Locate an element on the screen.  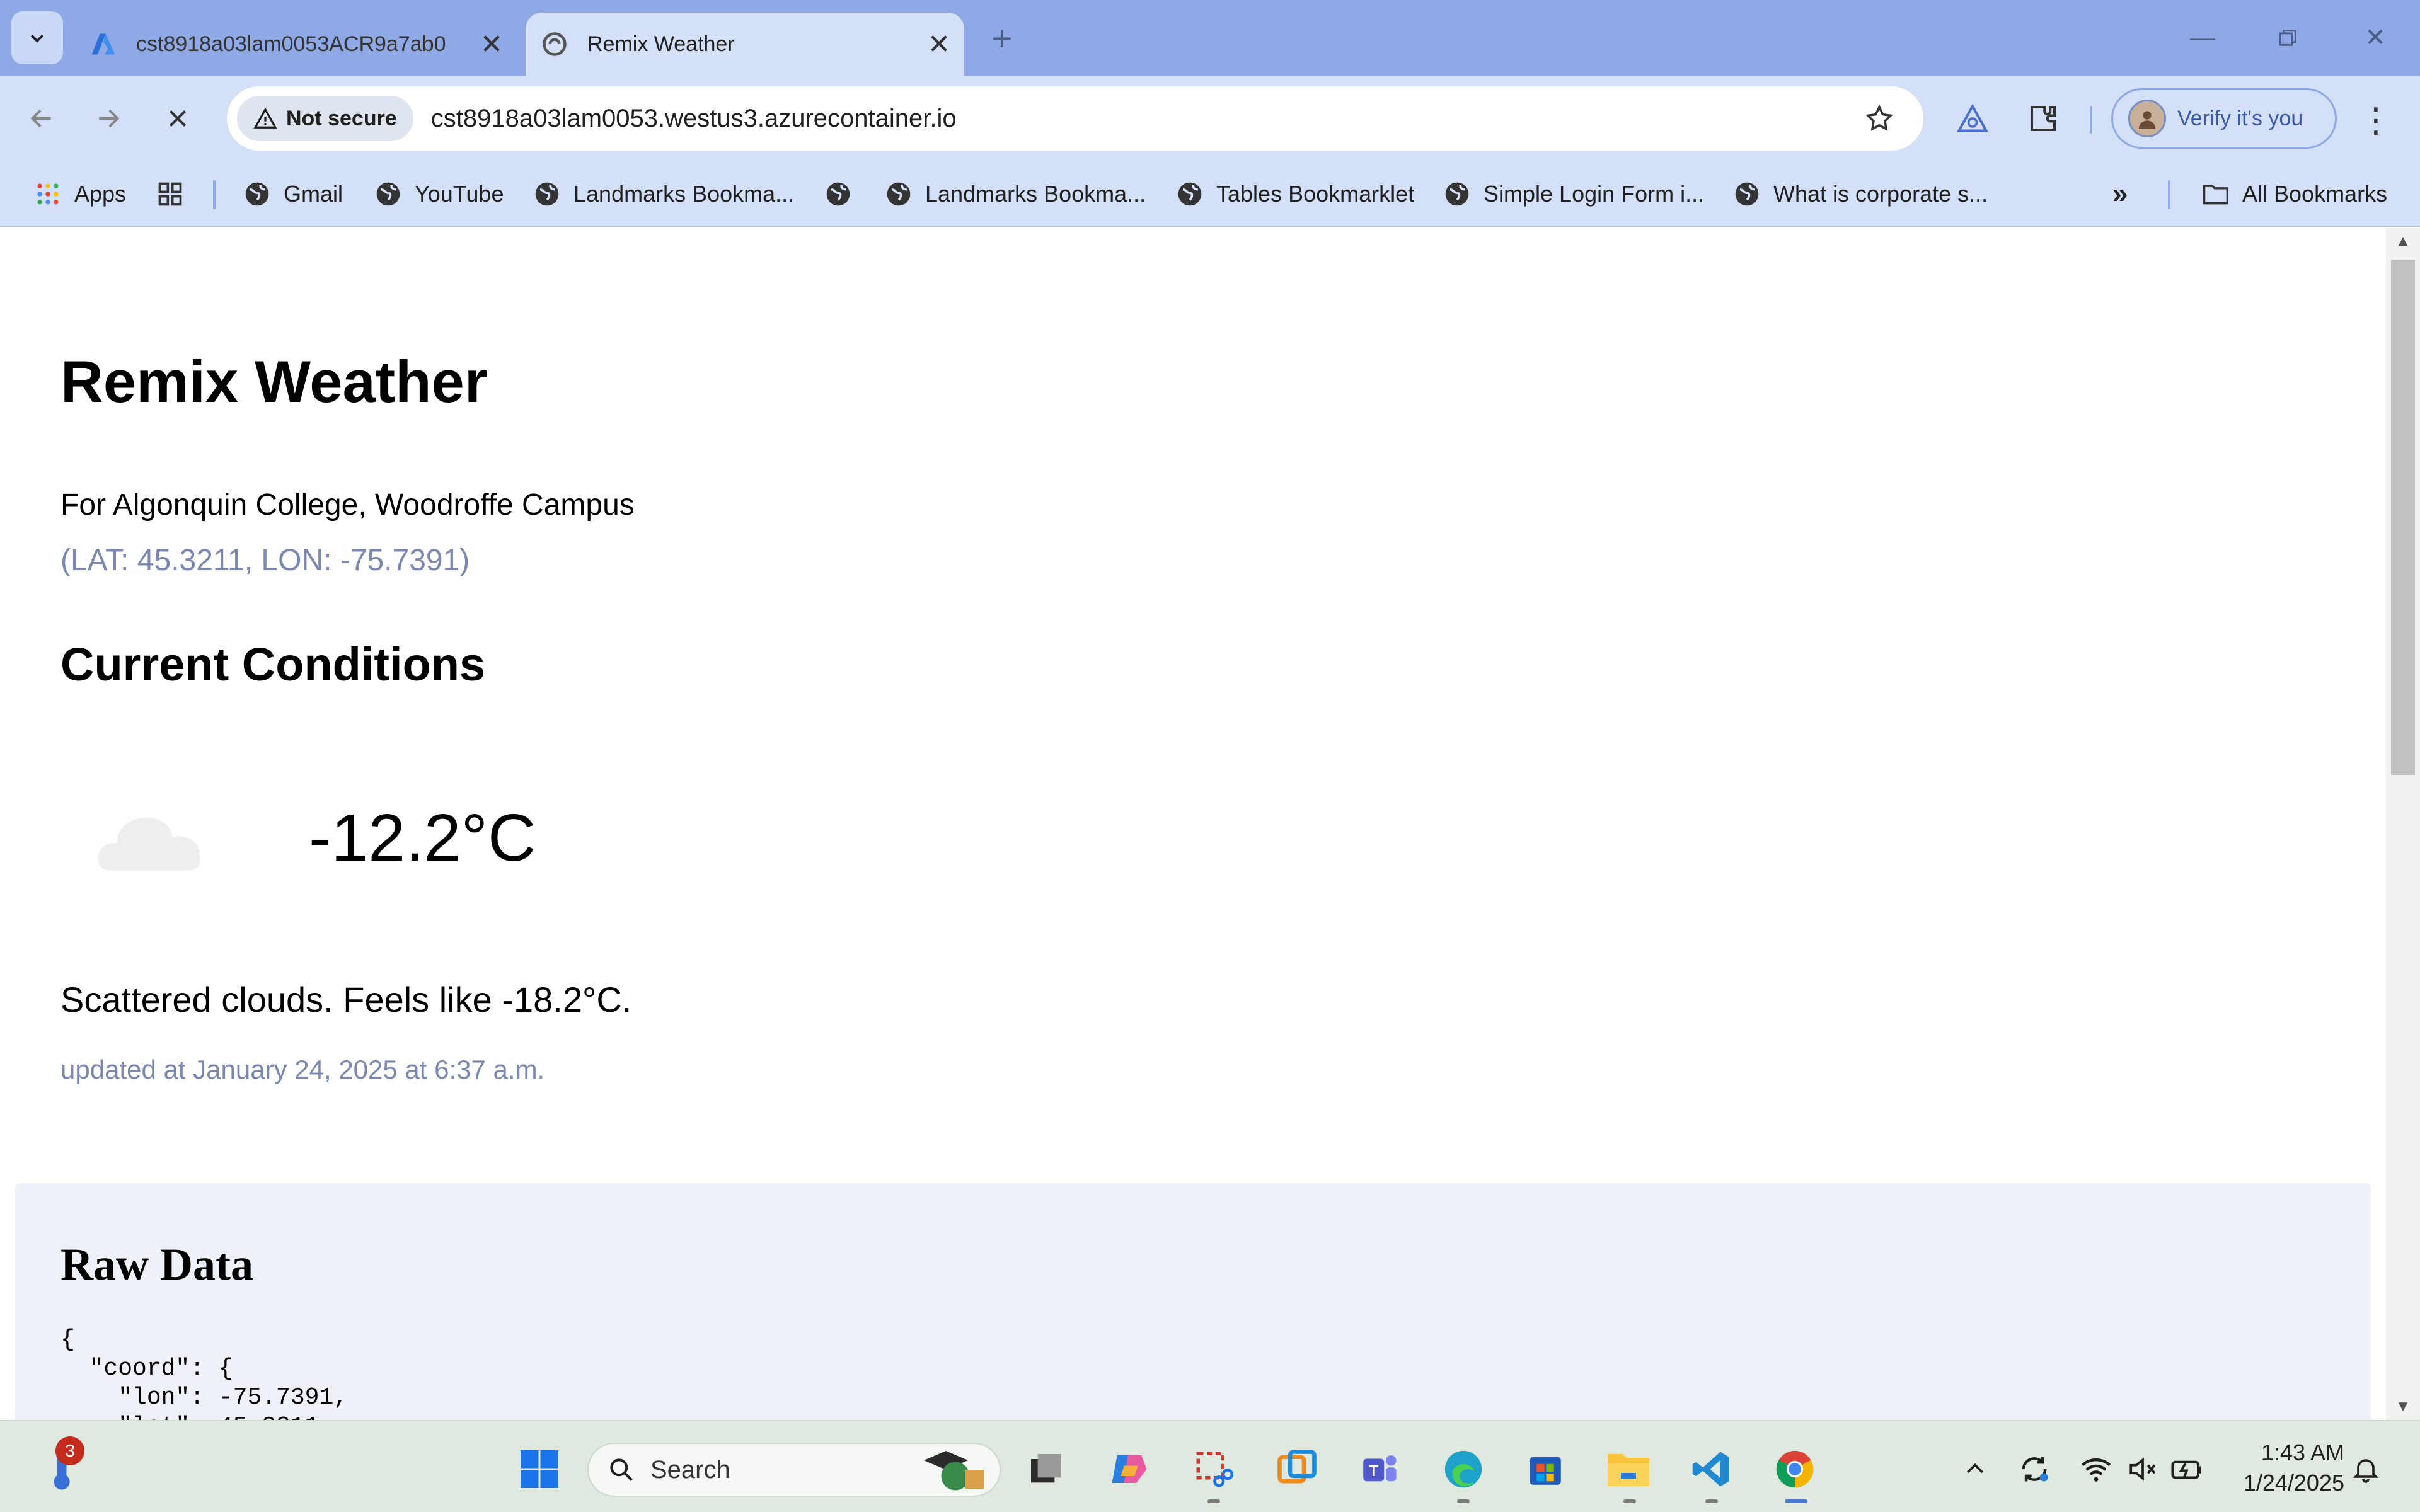
battery-icon is located at coordinates (2187, 1469).